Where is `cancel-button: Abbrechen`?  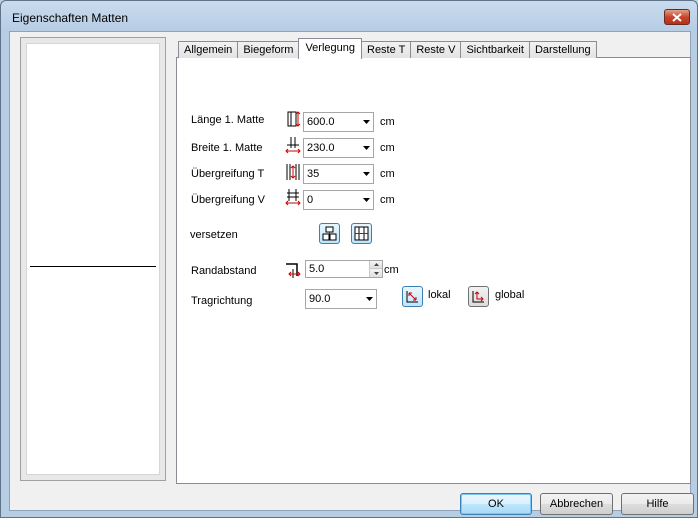
cancel-button: Abbrechen is located at coordinates (576, 504).